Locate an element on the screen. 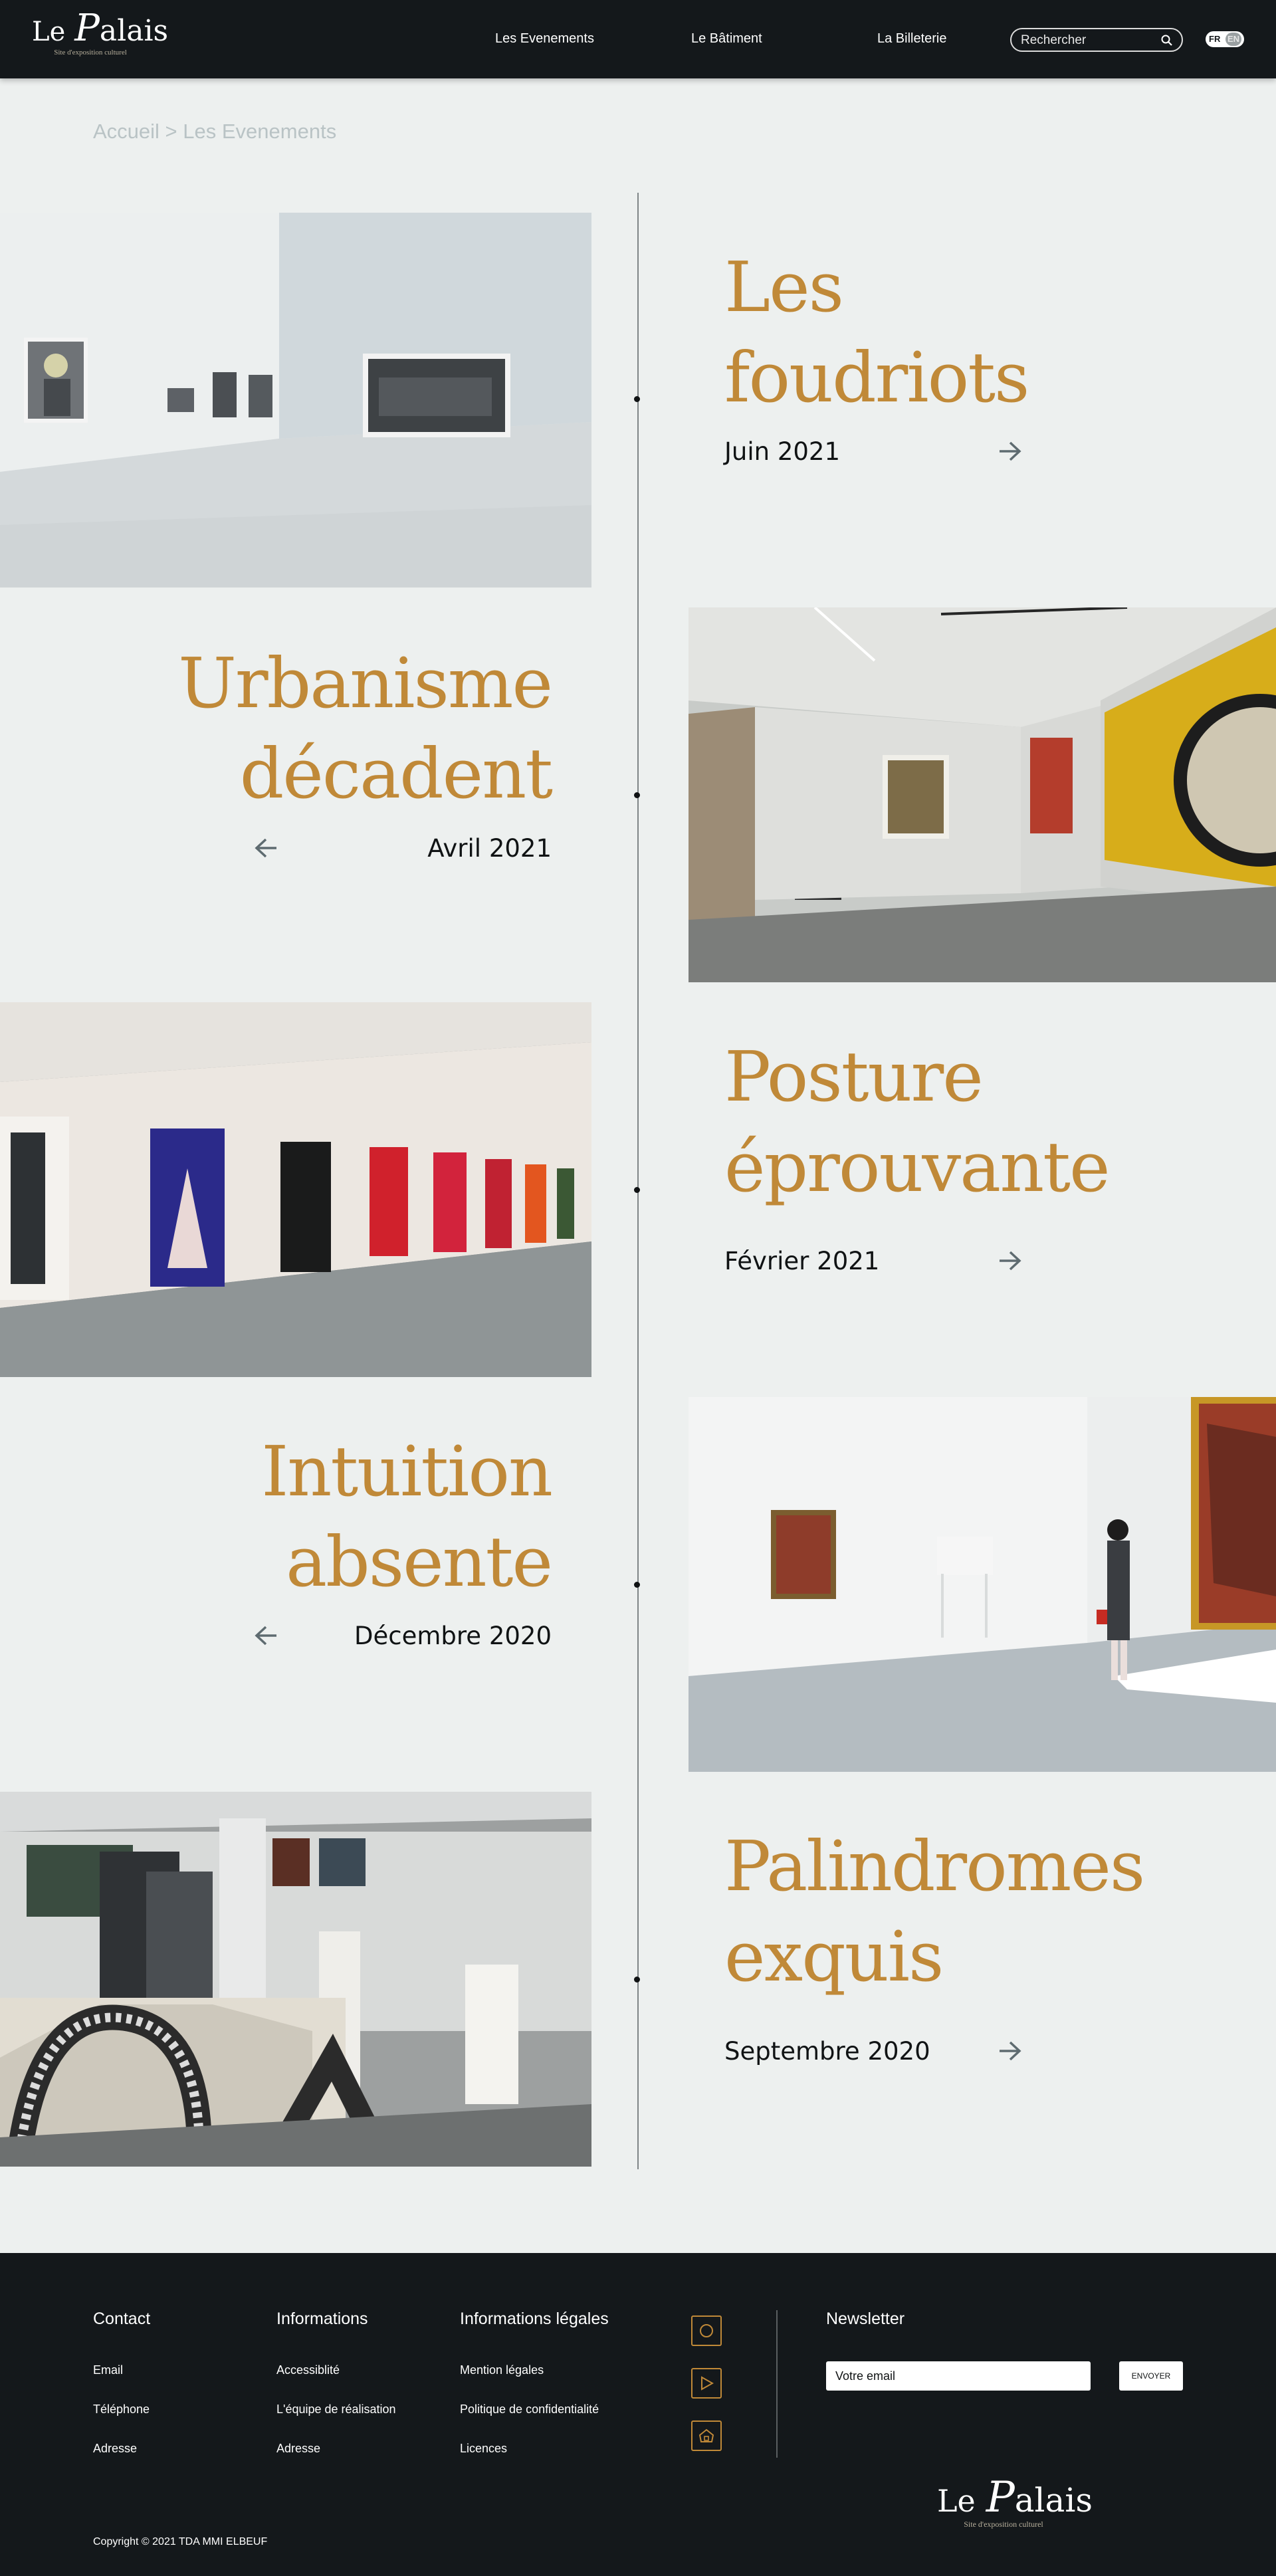 The height and width of the screenshot is (2576, 1276). event-title: Intuition absente is located at coordinates (286, 1516).